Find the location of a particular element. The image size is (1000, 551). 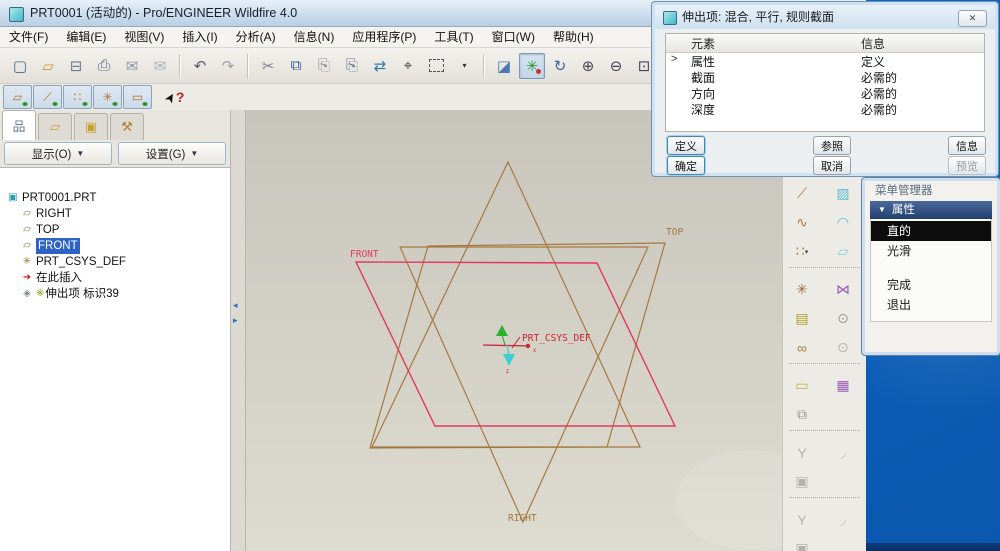

wrap-curve-icon: ⊙ is located at coordinates (843, 348).